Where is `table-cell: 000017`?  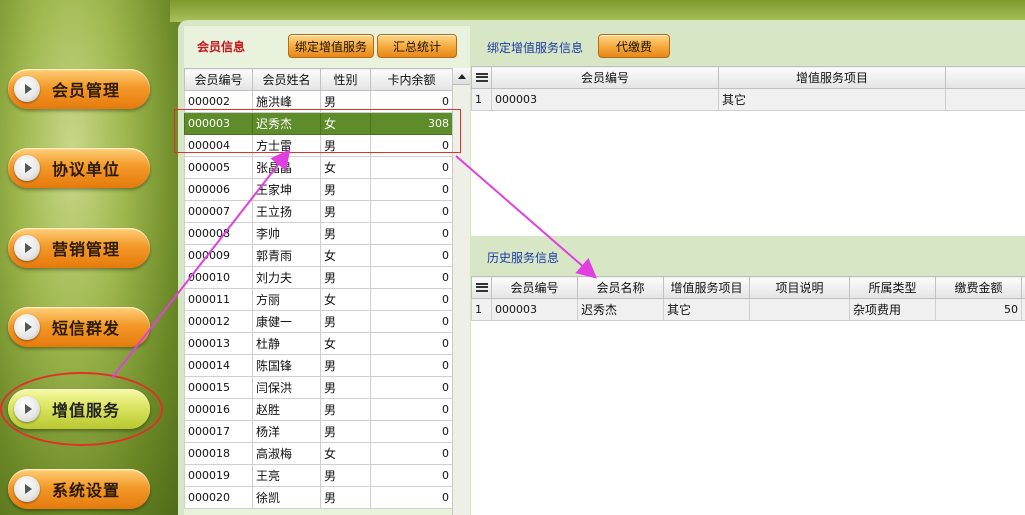 table-cell: 000017 is located at coordinates (218, 431).